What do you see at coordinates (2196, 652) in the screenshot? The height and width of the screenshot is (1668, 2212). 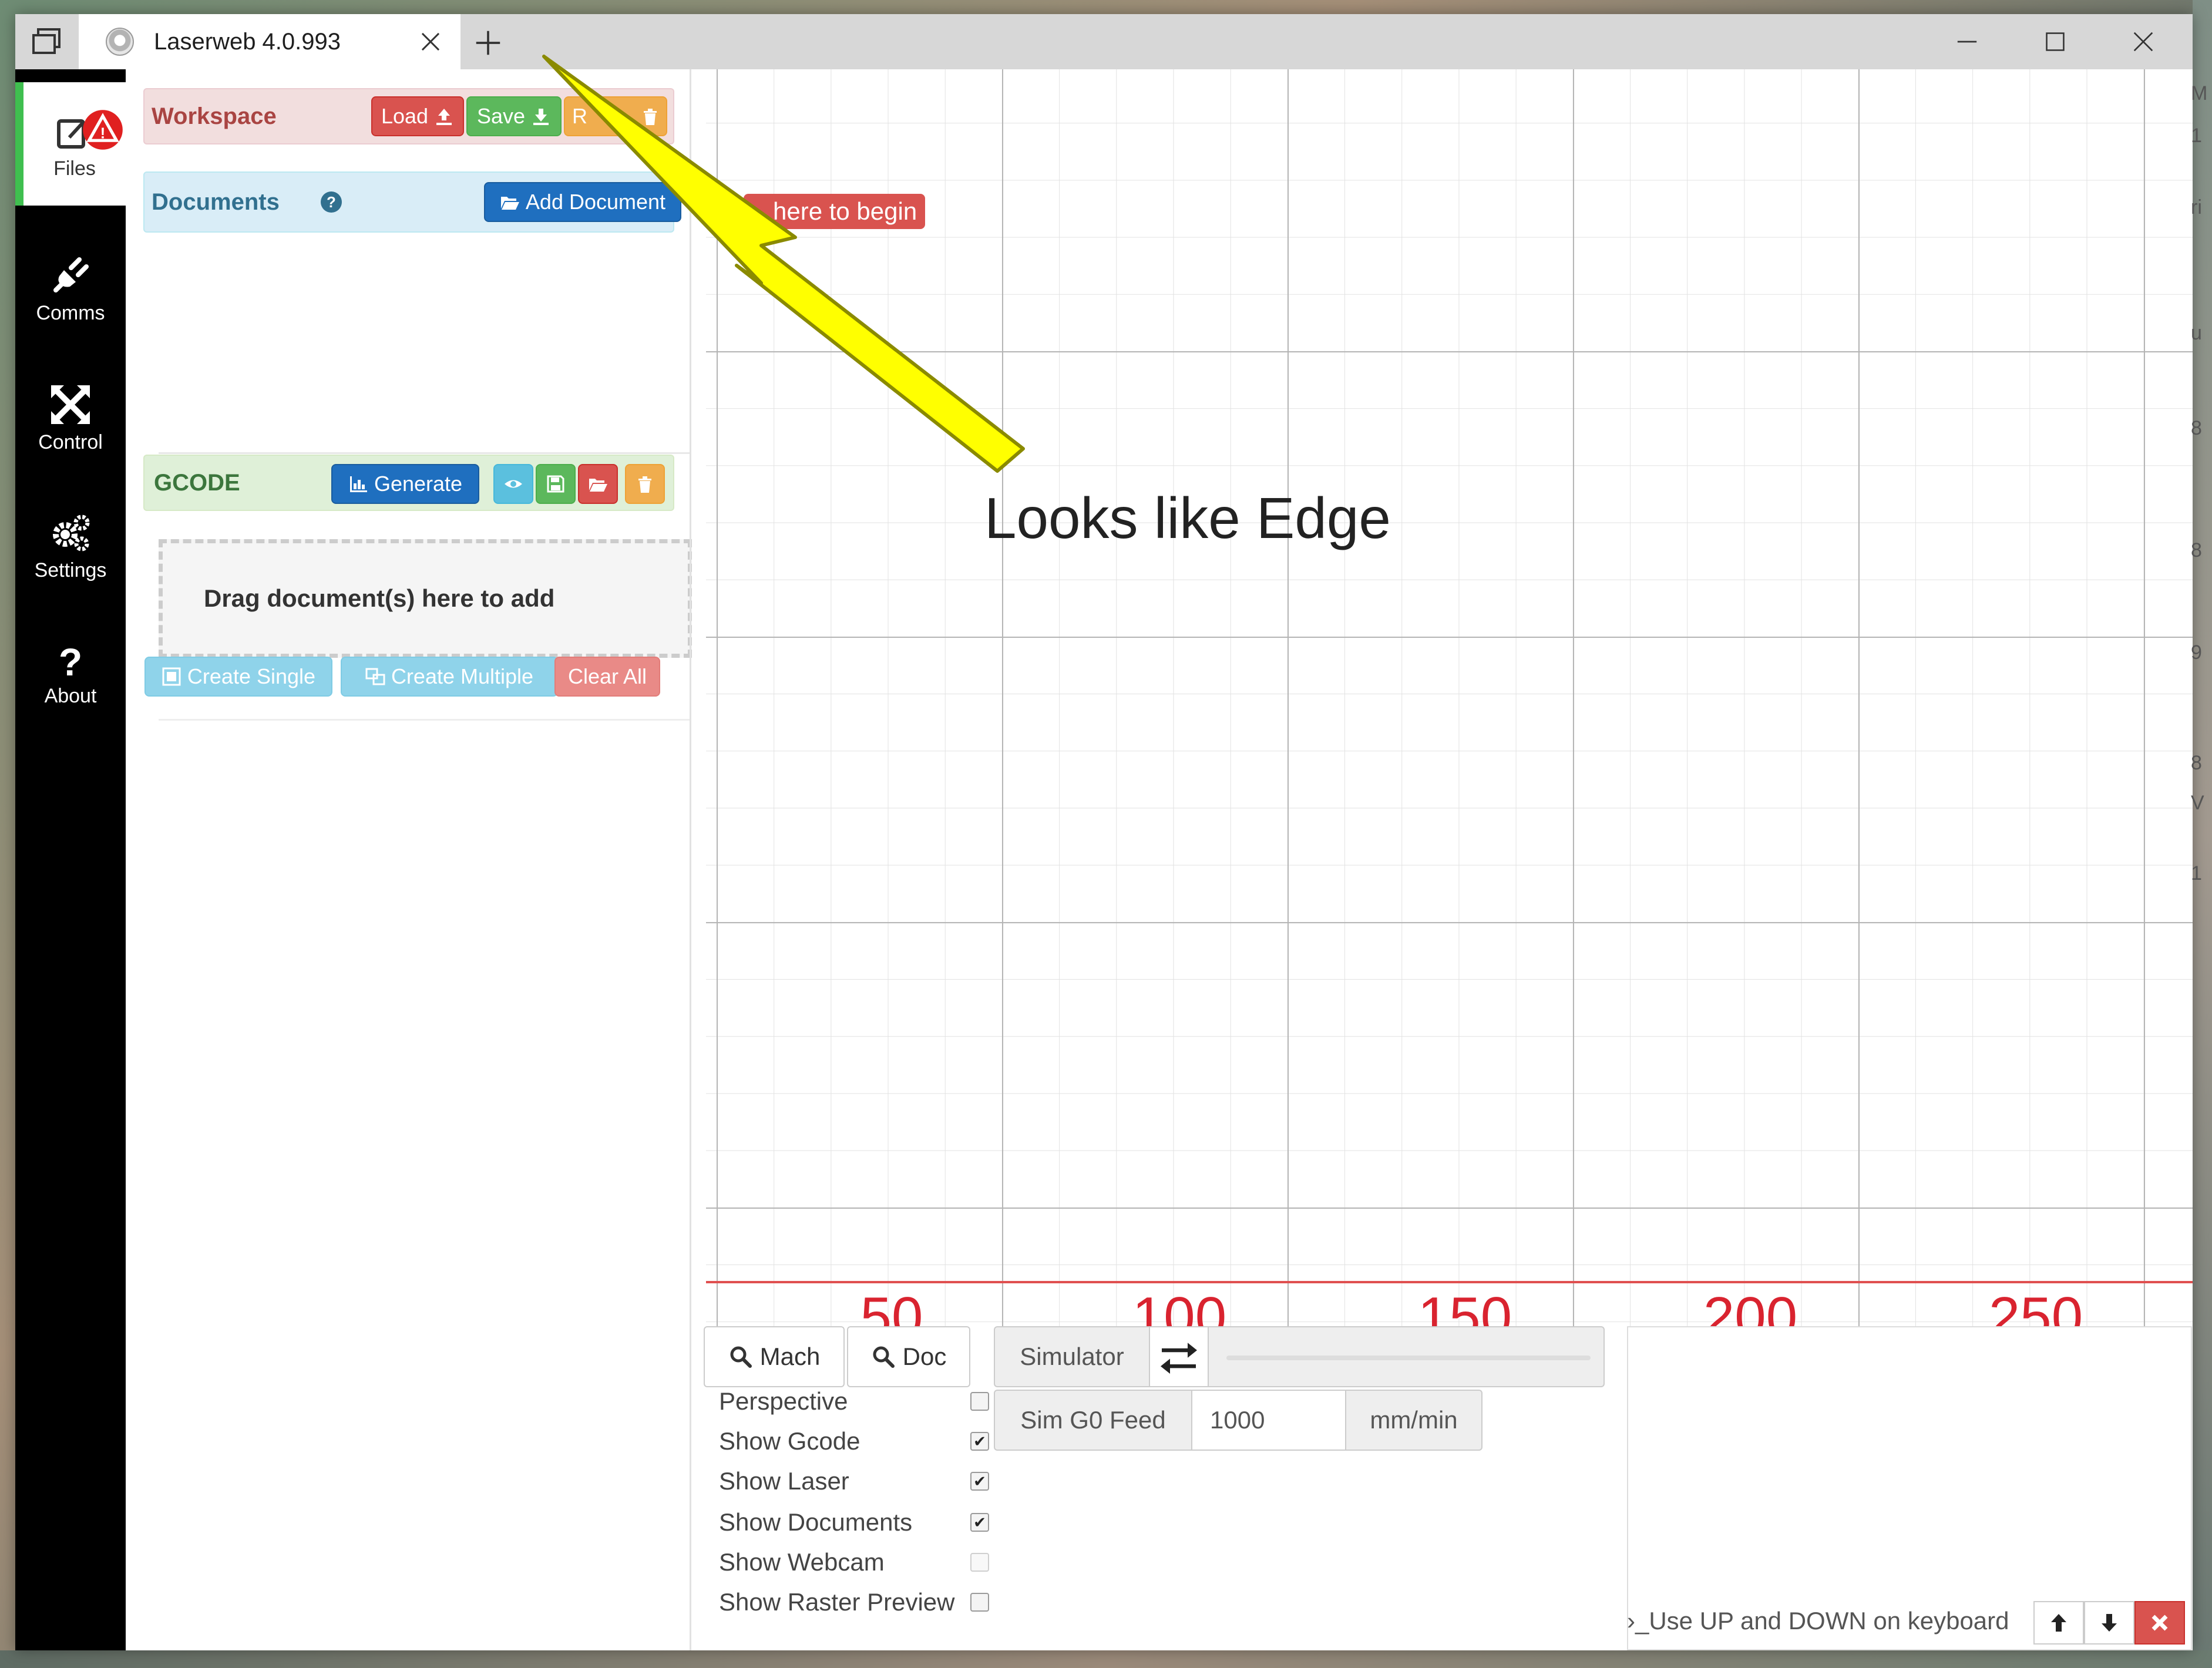 I see `clipped-background-text: 9` at bounding box center [2196, 652].